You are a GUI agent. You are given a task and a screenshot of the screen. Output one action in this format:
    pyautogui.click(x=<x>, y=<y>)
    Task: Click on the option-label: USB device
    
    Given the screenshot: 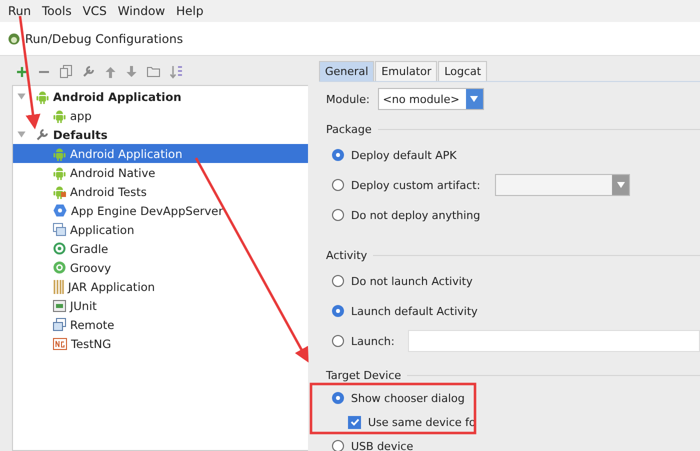 What is the action you would take?
    pyautogui.click(x=382, y=445)
    